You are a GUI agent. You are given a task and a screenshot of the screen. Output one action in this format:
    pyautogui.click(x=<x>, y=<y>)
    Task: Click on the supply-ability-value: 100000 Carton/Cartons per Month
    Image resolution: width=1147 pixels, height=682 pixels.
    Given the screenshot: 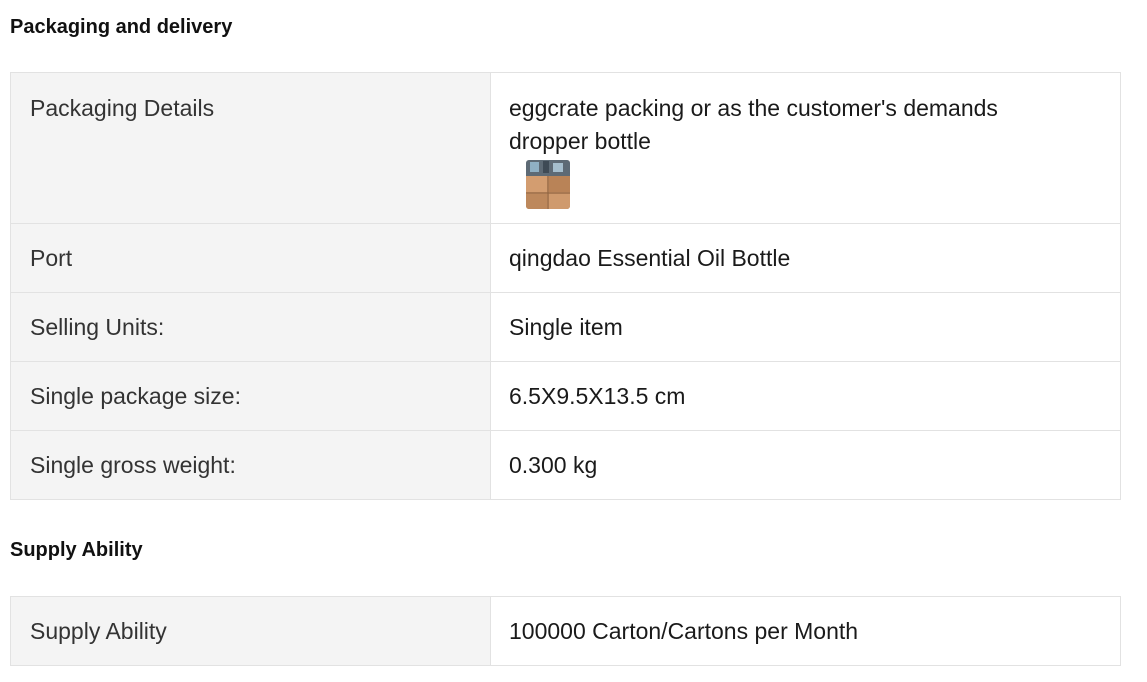 What is the action you would take?
    pyautogui.click(x=805, y=631)
    